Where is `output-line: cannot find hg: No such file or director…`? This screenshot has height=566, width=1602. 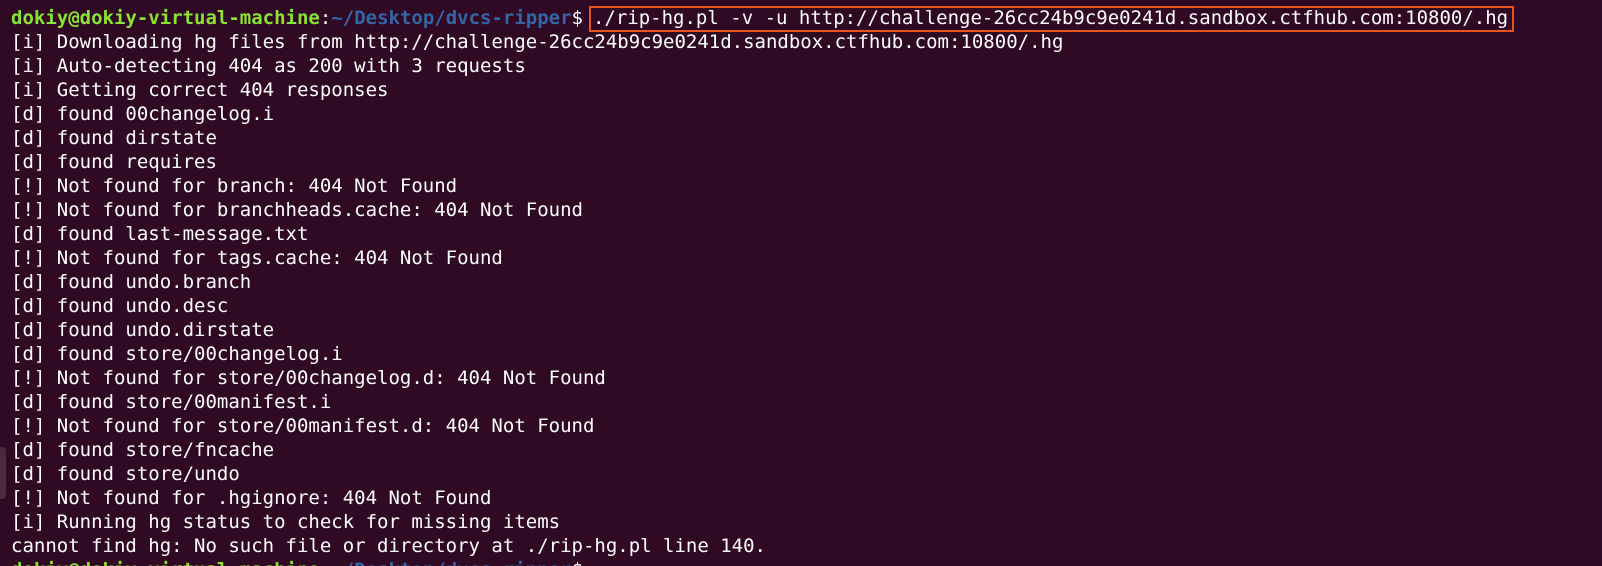
output-line: cannot find hg: No such file or director… is located at coordinates (388, 546).